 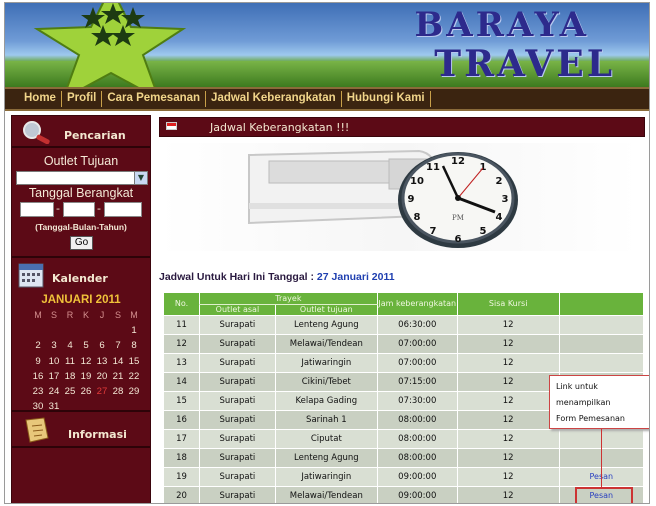 I want to click on col-sisa-header: Sisa Kursi, so click(x=508, y=304).